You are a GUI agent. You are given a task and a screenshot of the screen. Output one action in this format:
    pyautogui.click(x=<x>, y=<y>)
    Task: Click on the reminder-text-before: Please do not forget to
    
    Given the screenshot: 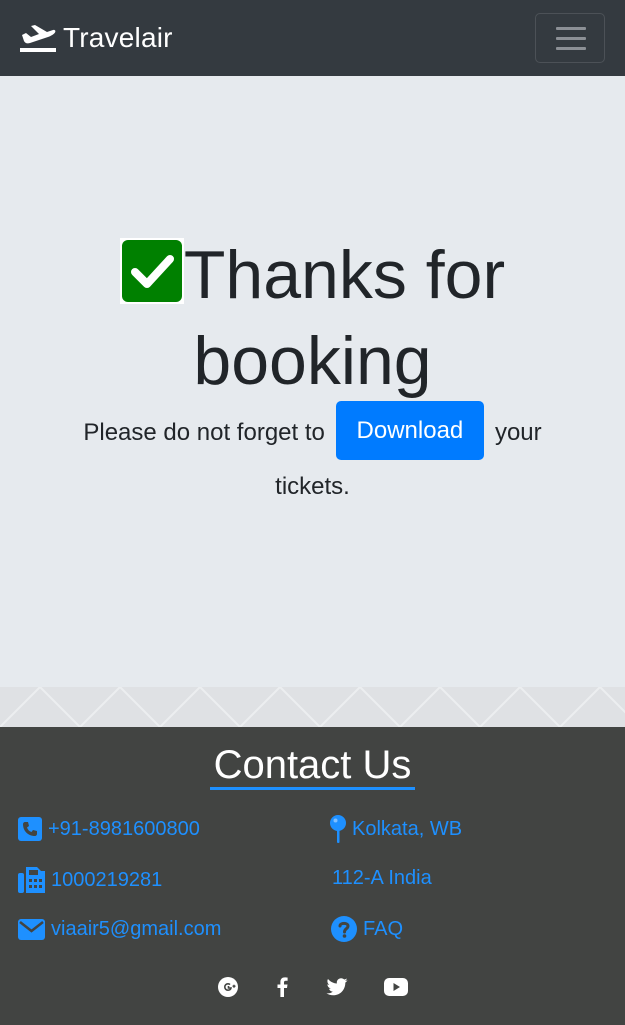 What is the action you would take?
    pyautogui.click(x=204, y=432)
    